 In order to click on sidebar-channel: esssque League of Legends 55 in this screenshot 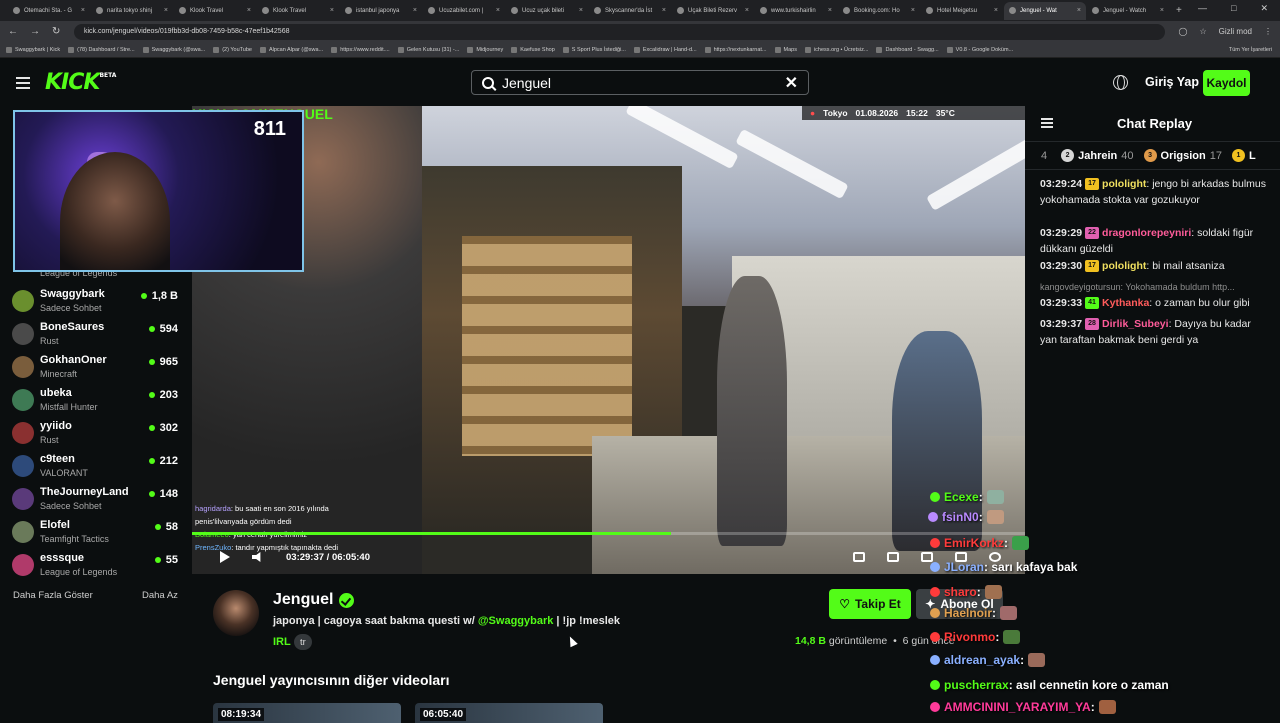, I will do `click(97, 566)`.